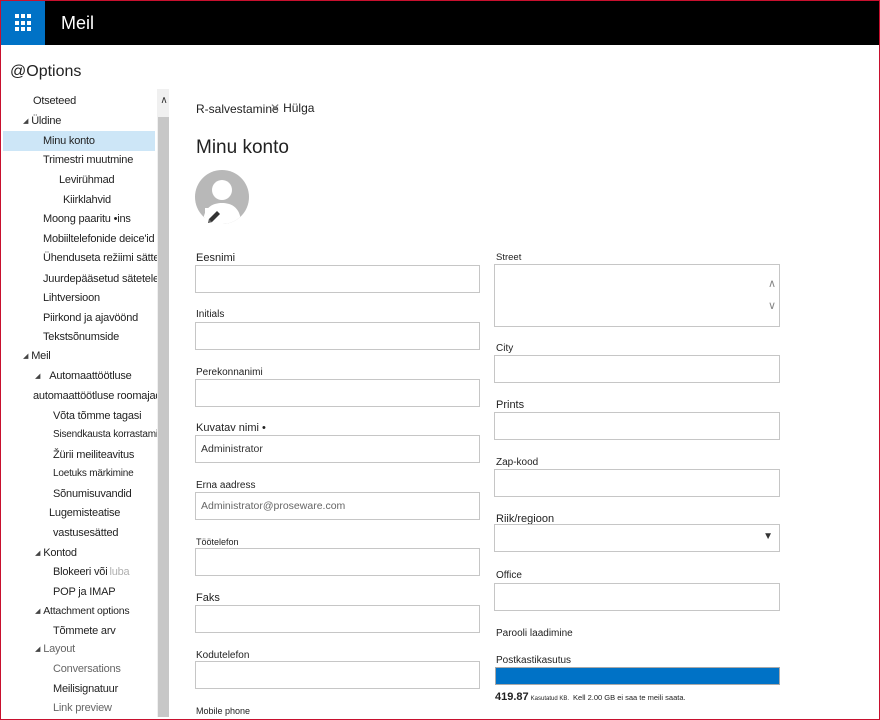 This screenshot has width=880, height=720. What do you see at coordinates (223, 711) in the screenshot?
I see `mobile-phone-label: Mobile phone` at bounding box center [223, 711].